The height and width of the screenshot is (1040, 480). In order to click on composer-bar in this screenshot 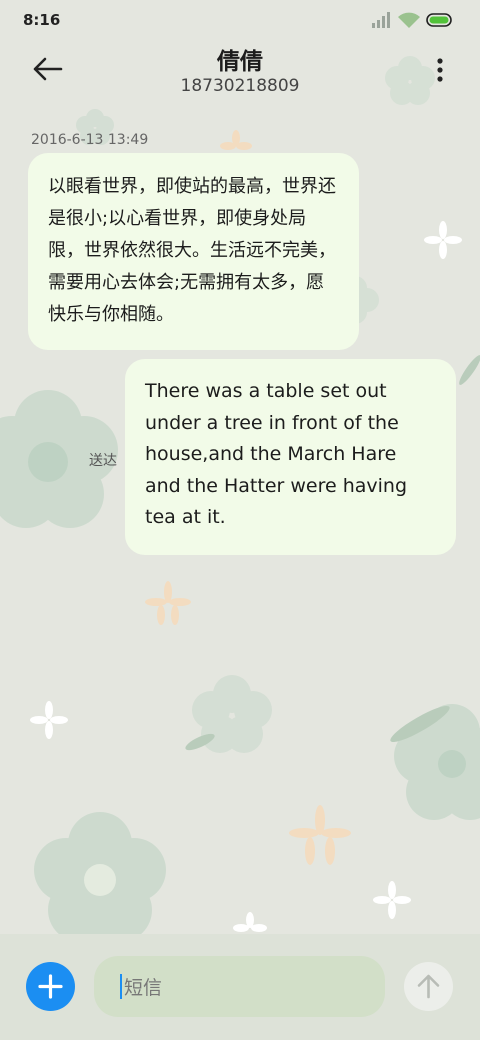, I will do `click(240, 987)`.